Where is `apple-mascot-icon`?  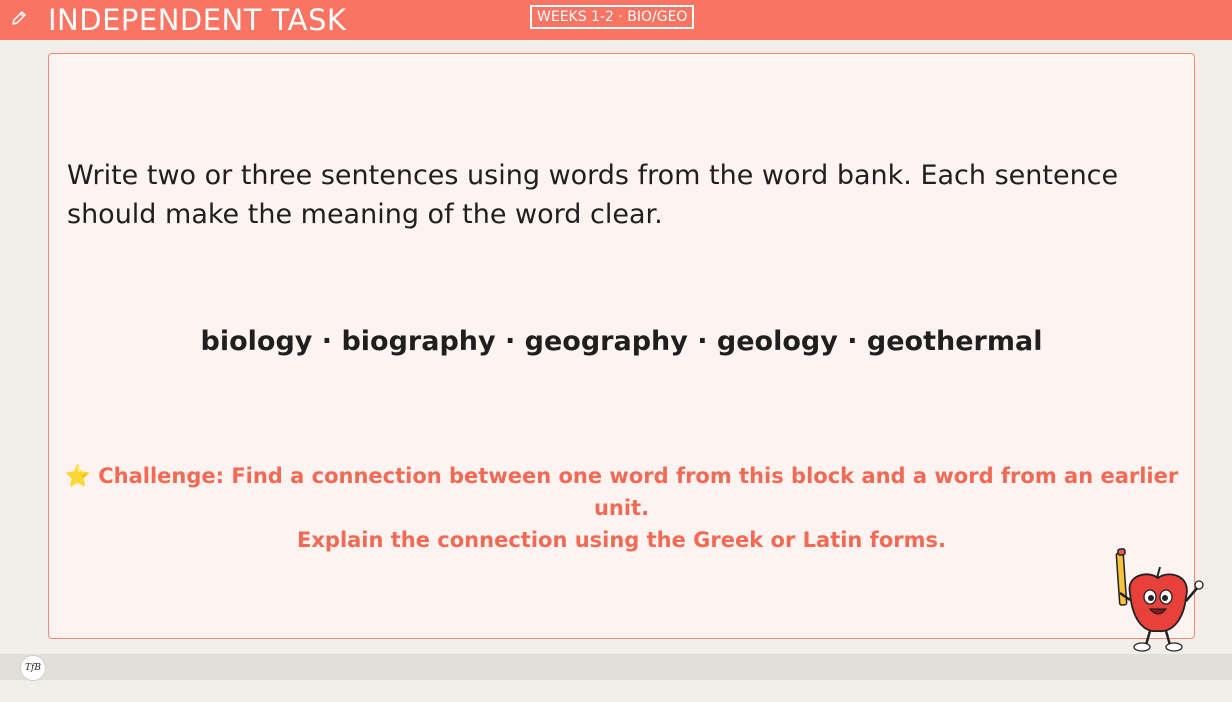
apple-mascot-icon is located at coordinates (1159, 600).